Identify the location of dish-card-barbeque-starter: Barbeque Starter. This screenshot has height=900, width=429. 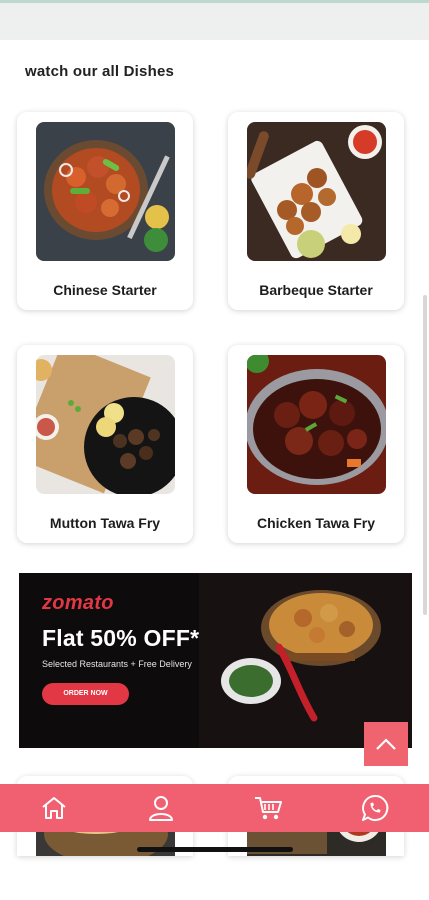
(316, 211).